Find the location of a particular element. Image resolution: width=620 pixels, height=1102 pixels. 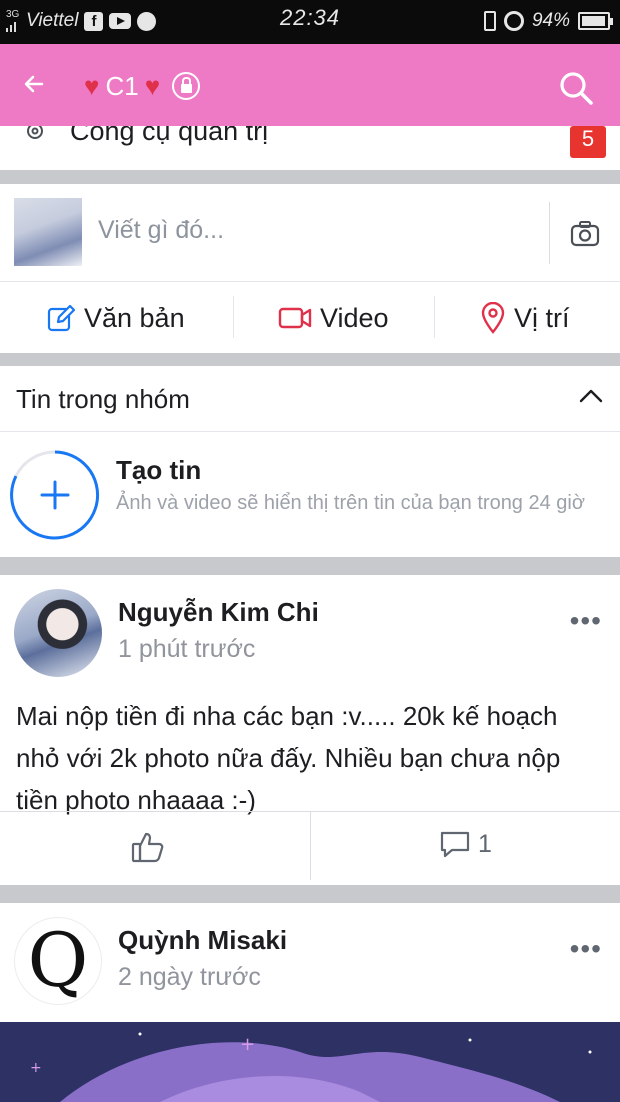

video-post-button: Video is located at coordinates (333, 318).